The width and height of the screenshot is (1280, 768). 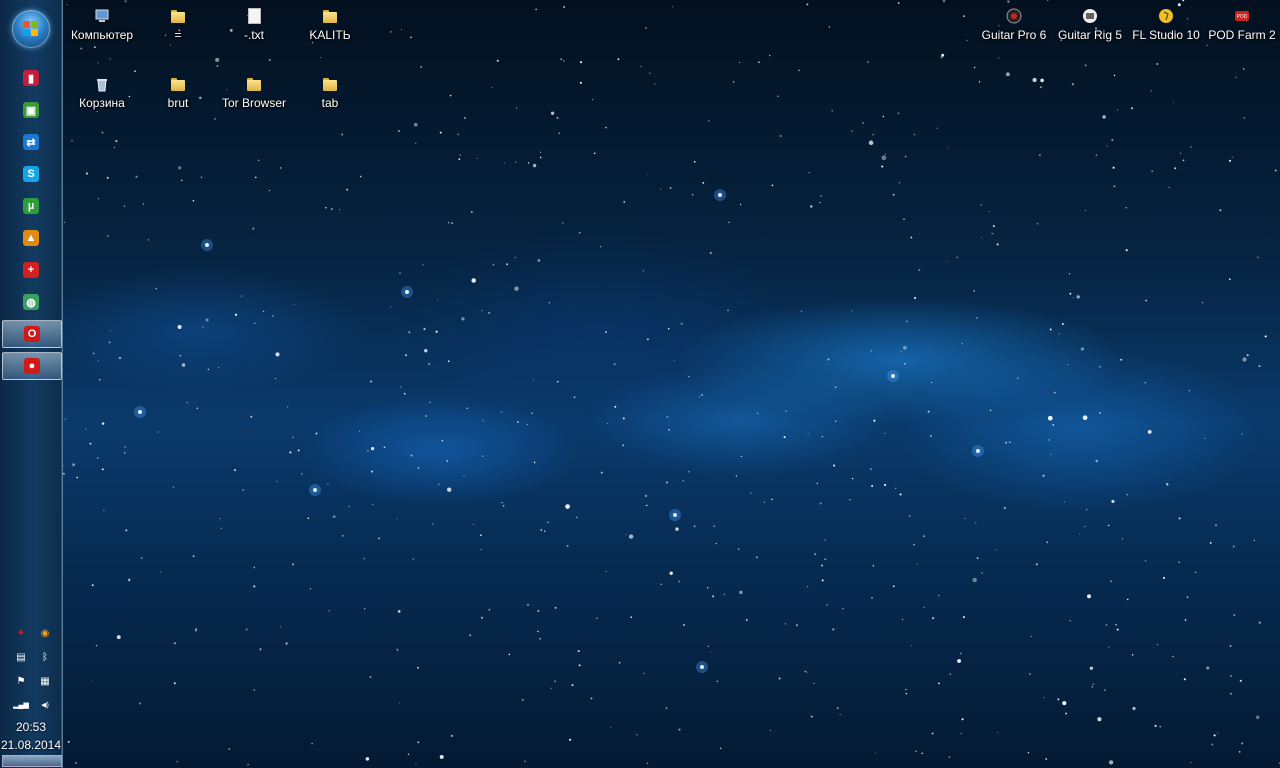 What do you see at coordinates (178, 103) in the screenshot?
I see `desktop-icon-label: brut` at bounding box center [178, 103].